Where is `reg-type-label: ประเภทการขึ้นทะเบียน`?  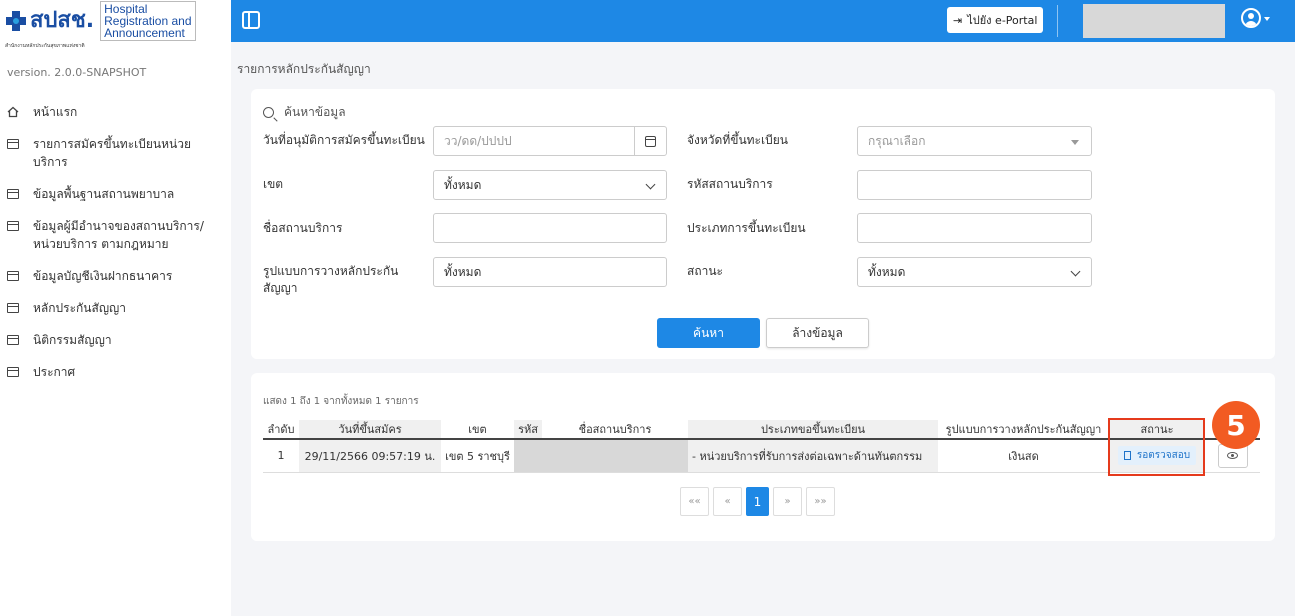 reg-type-label: ประเภทการขึ้นทะเบียน is located at coordinates (746, 228).